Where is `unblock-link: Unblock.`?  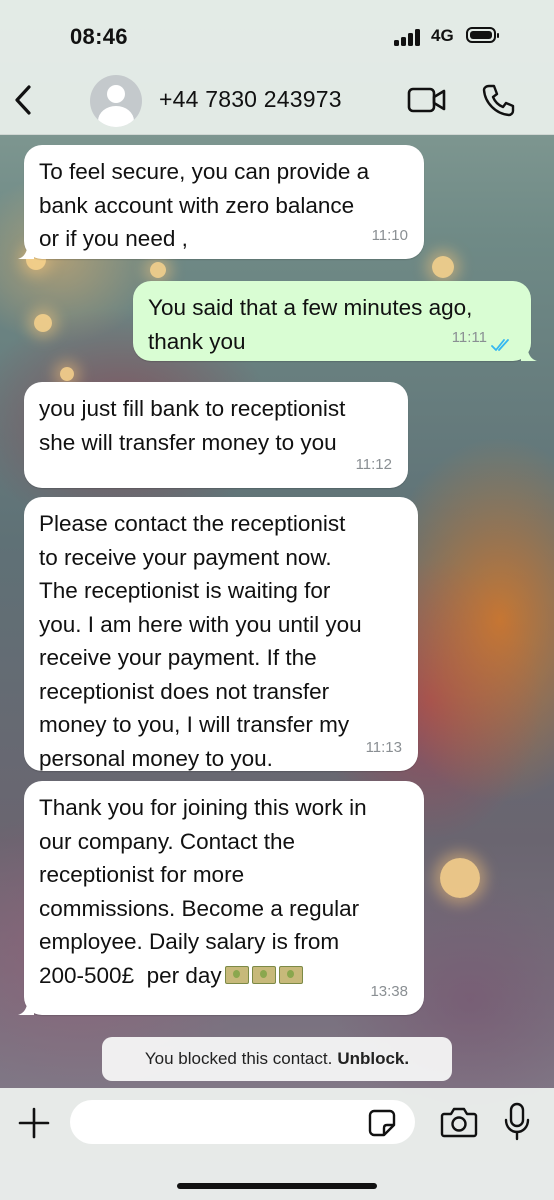
unblock-link: Unblock. is located at coordinates (373, 1059).